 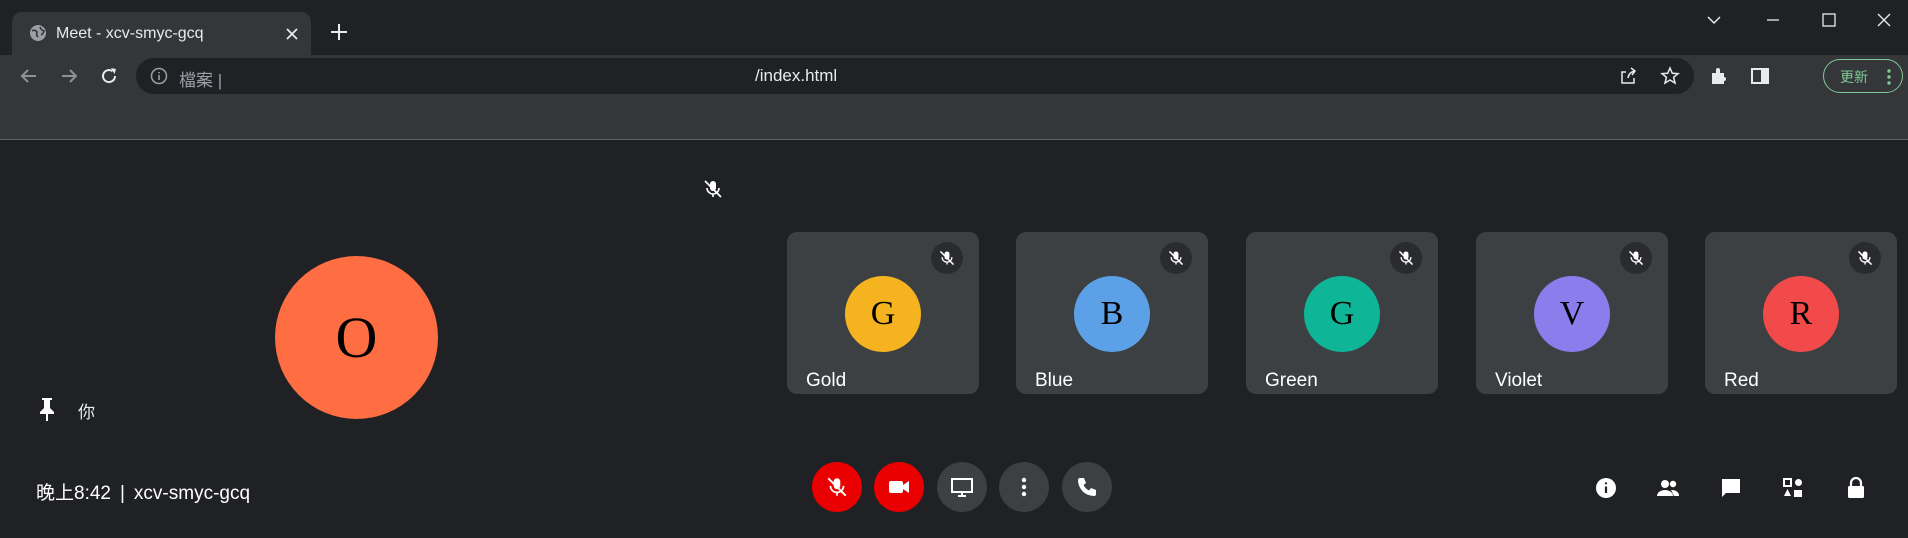 I want to click on tab-title: Meet - xcv-smyc-gcq, so click(x=130, y=33).